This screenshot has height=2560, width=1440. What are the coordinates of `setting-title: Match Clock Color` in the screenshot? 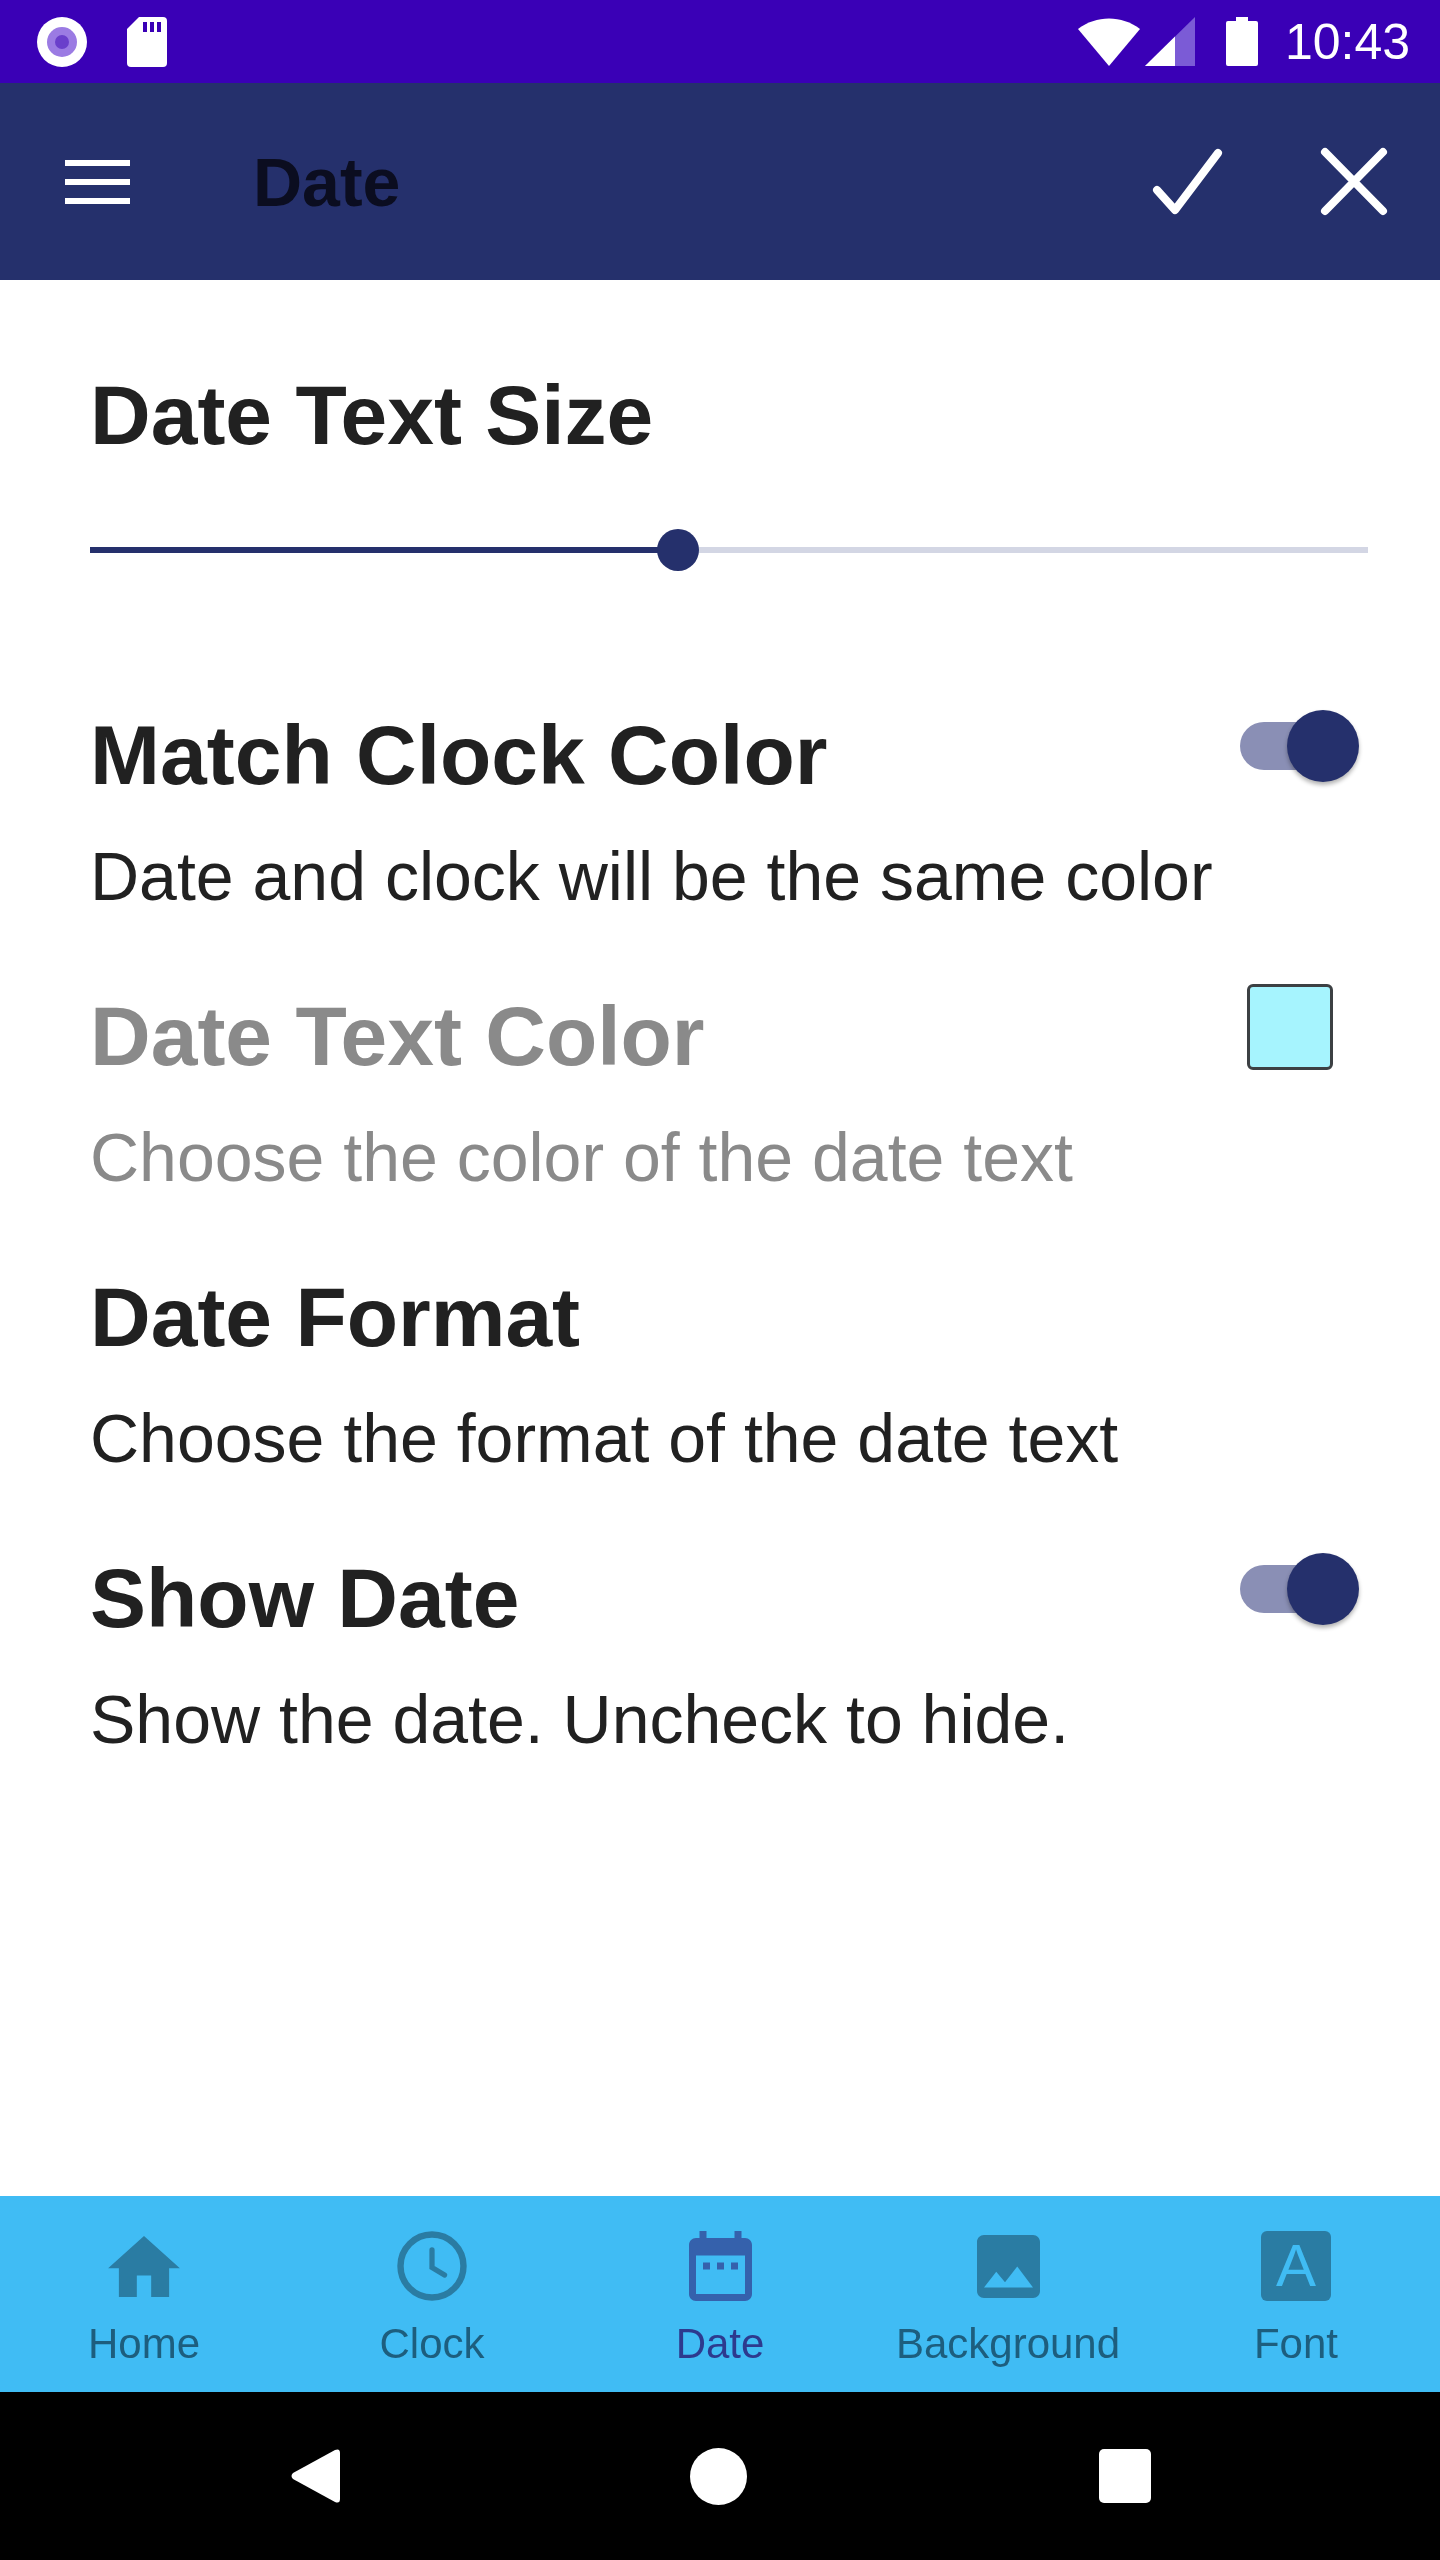 It's located at (665, 755).